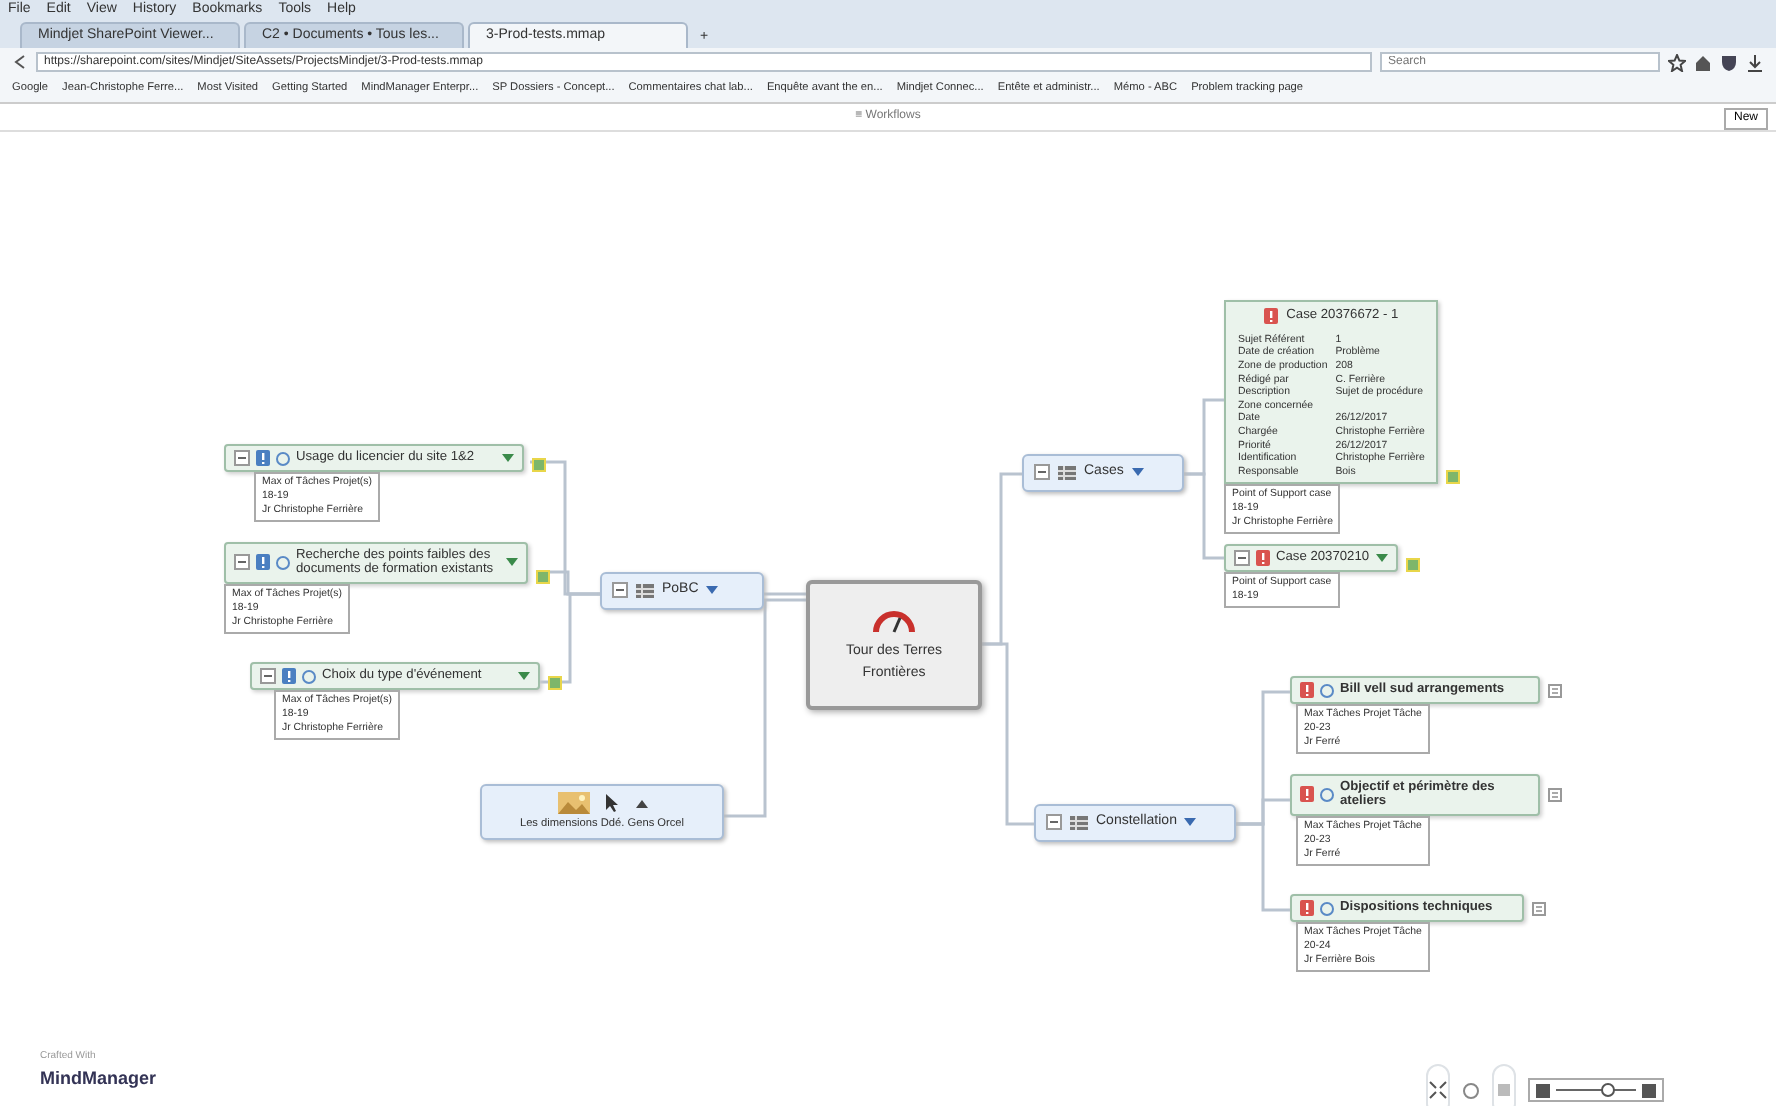 The height and width of the screenshot is (1106, 1776). I want to click on back-icon, so click(20, 62).